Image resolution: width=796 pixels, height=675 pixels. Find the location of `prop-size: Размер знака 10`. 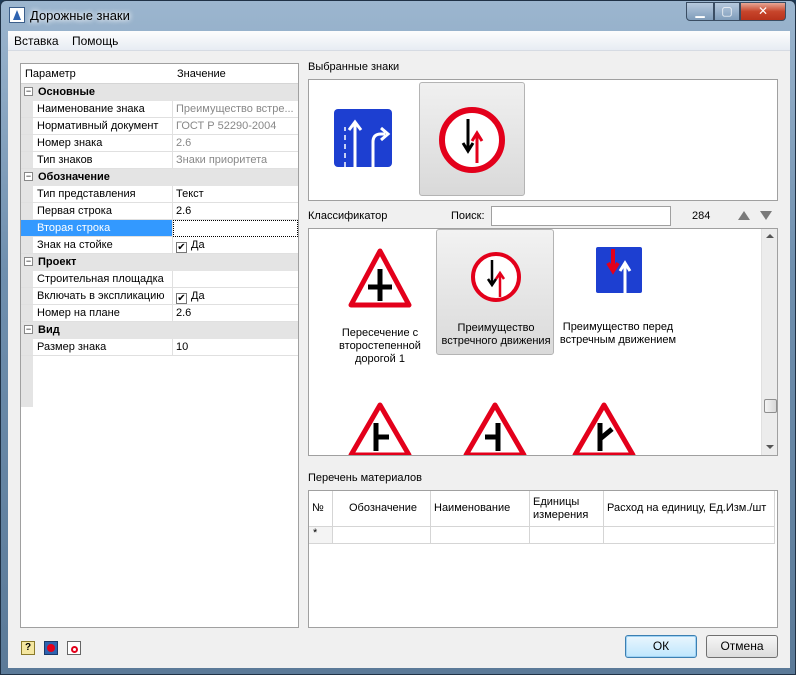

prop-size: Размер знака 10 is located at coordinates (159, 347).